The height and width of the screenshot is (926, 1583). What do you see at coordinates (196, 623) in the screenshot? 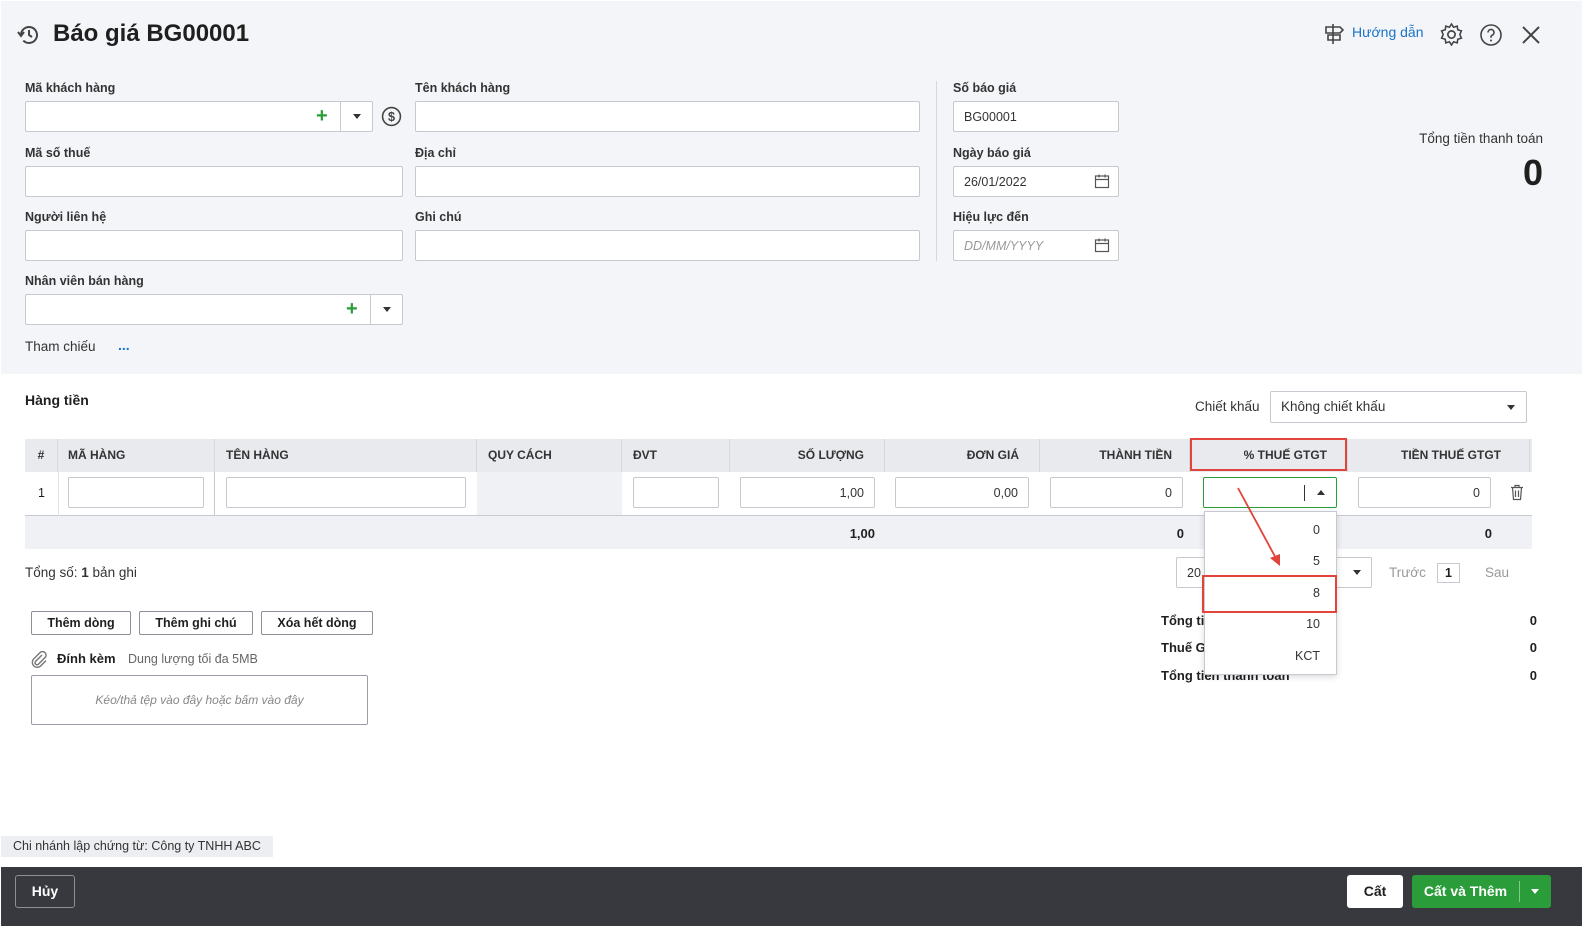
I see `add-note-button: Thêm ghi chú` at bounding box center [196, 623].